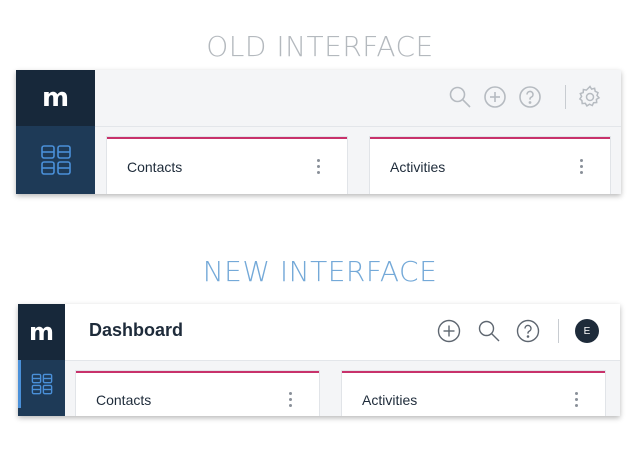  Describe the element at coordinates (136, 330) in the screenshot. I see `page-title: Dashboard` at that location.